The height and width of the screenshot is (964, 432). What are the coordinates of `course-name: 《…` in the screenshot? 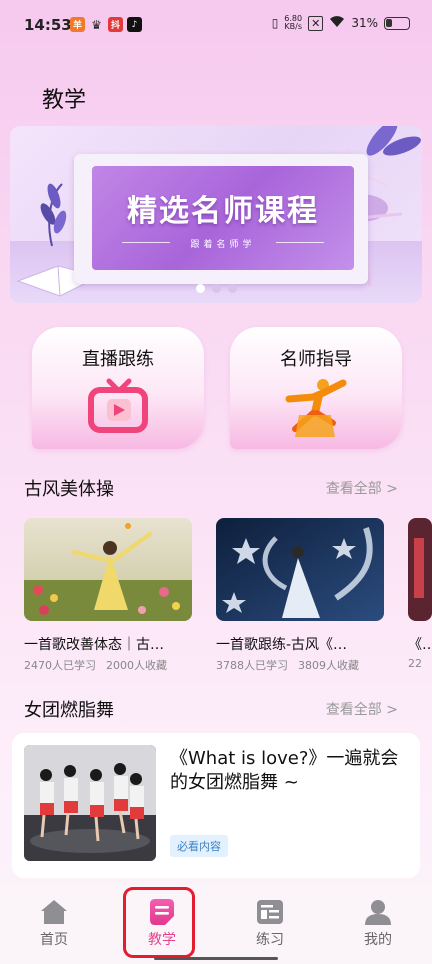 It's located at (420, 645).